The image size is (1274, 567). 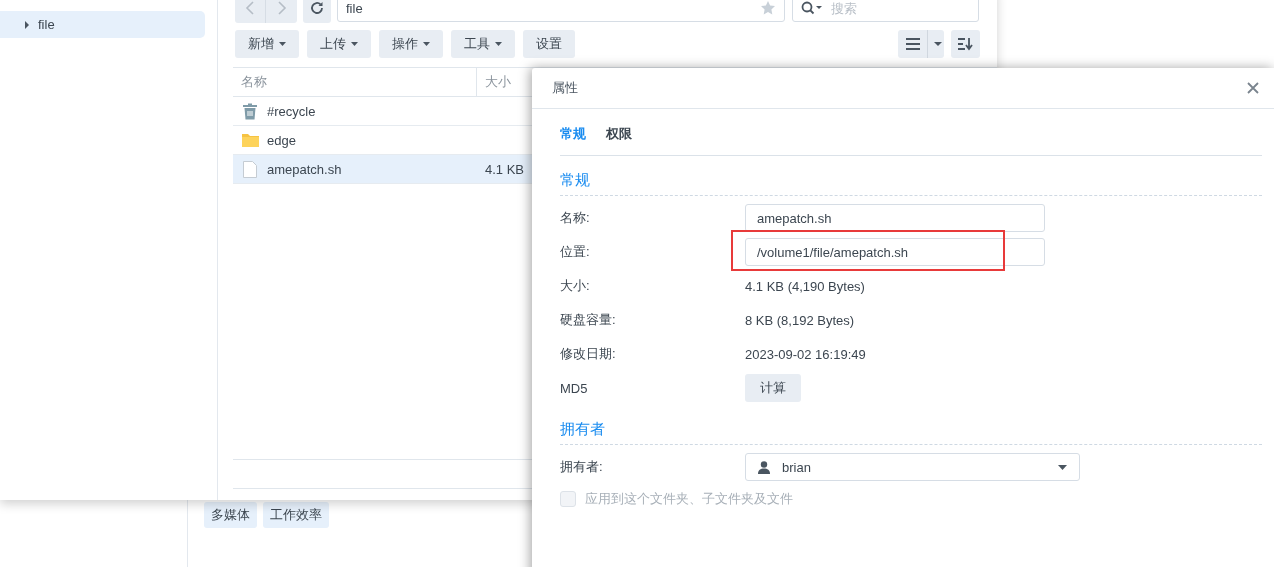 I want to click on folder-icon, so click(x=250, y=140).